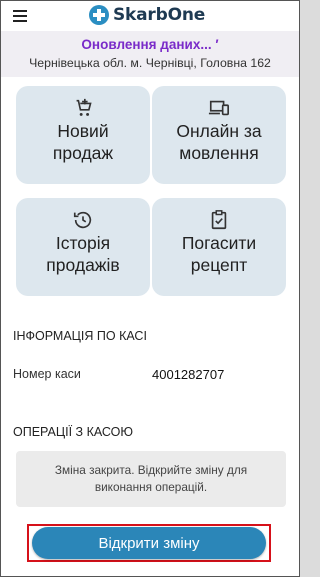  I want to click on history-icon, so click(82, 220).